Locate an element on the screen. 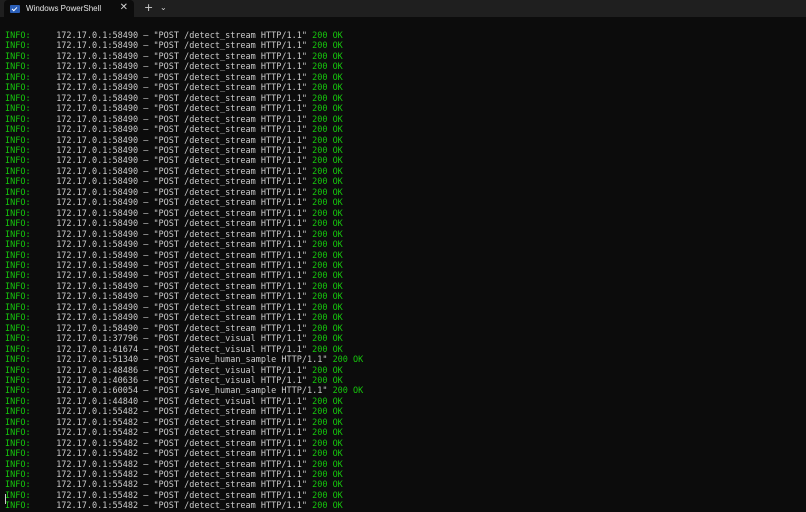 The image size is (806, 512). powershell-icon is located at coordinates (15, 8).